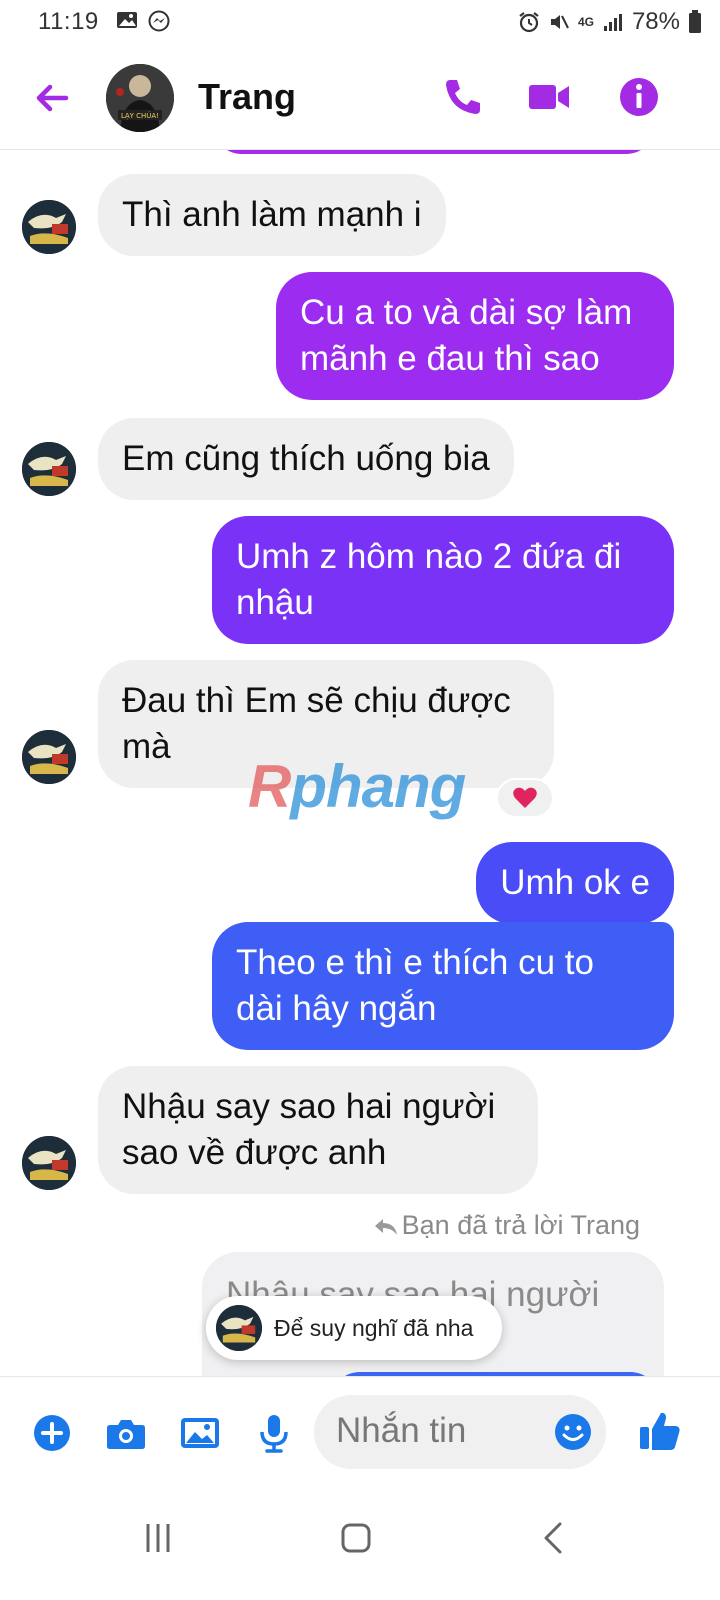 The image size is (720, 1600). What do you see at coordinates (475, 336) in the screenshot?
I see `message-bubble-outgoing: Cu a to và dài sợ làm mãnh e đau thì sao` at bounding box center [475, 336].